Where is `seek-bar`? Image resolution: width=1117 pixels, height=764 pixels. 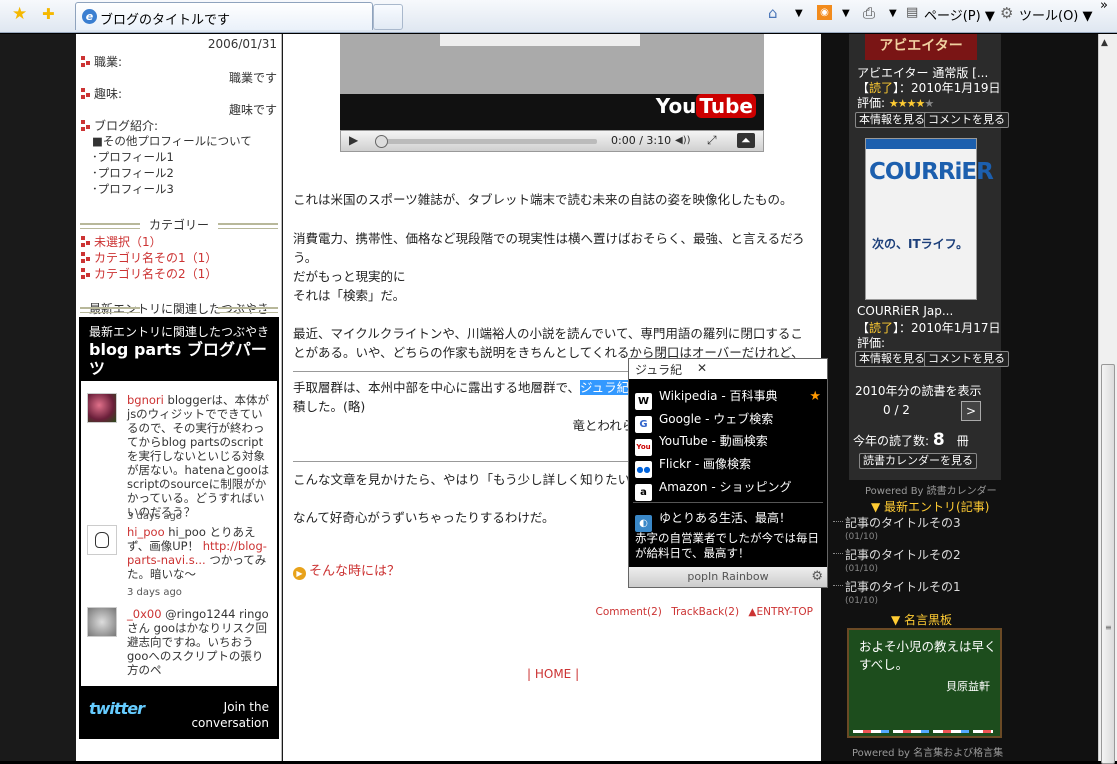
seek-bar is located at coordinates (487, 141).